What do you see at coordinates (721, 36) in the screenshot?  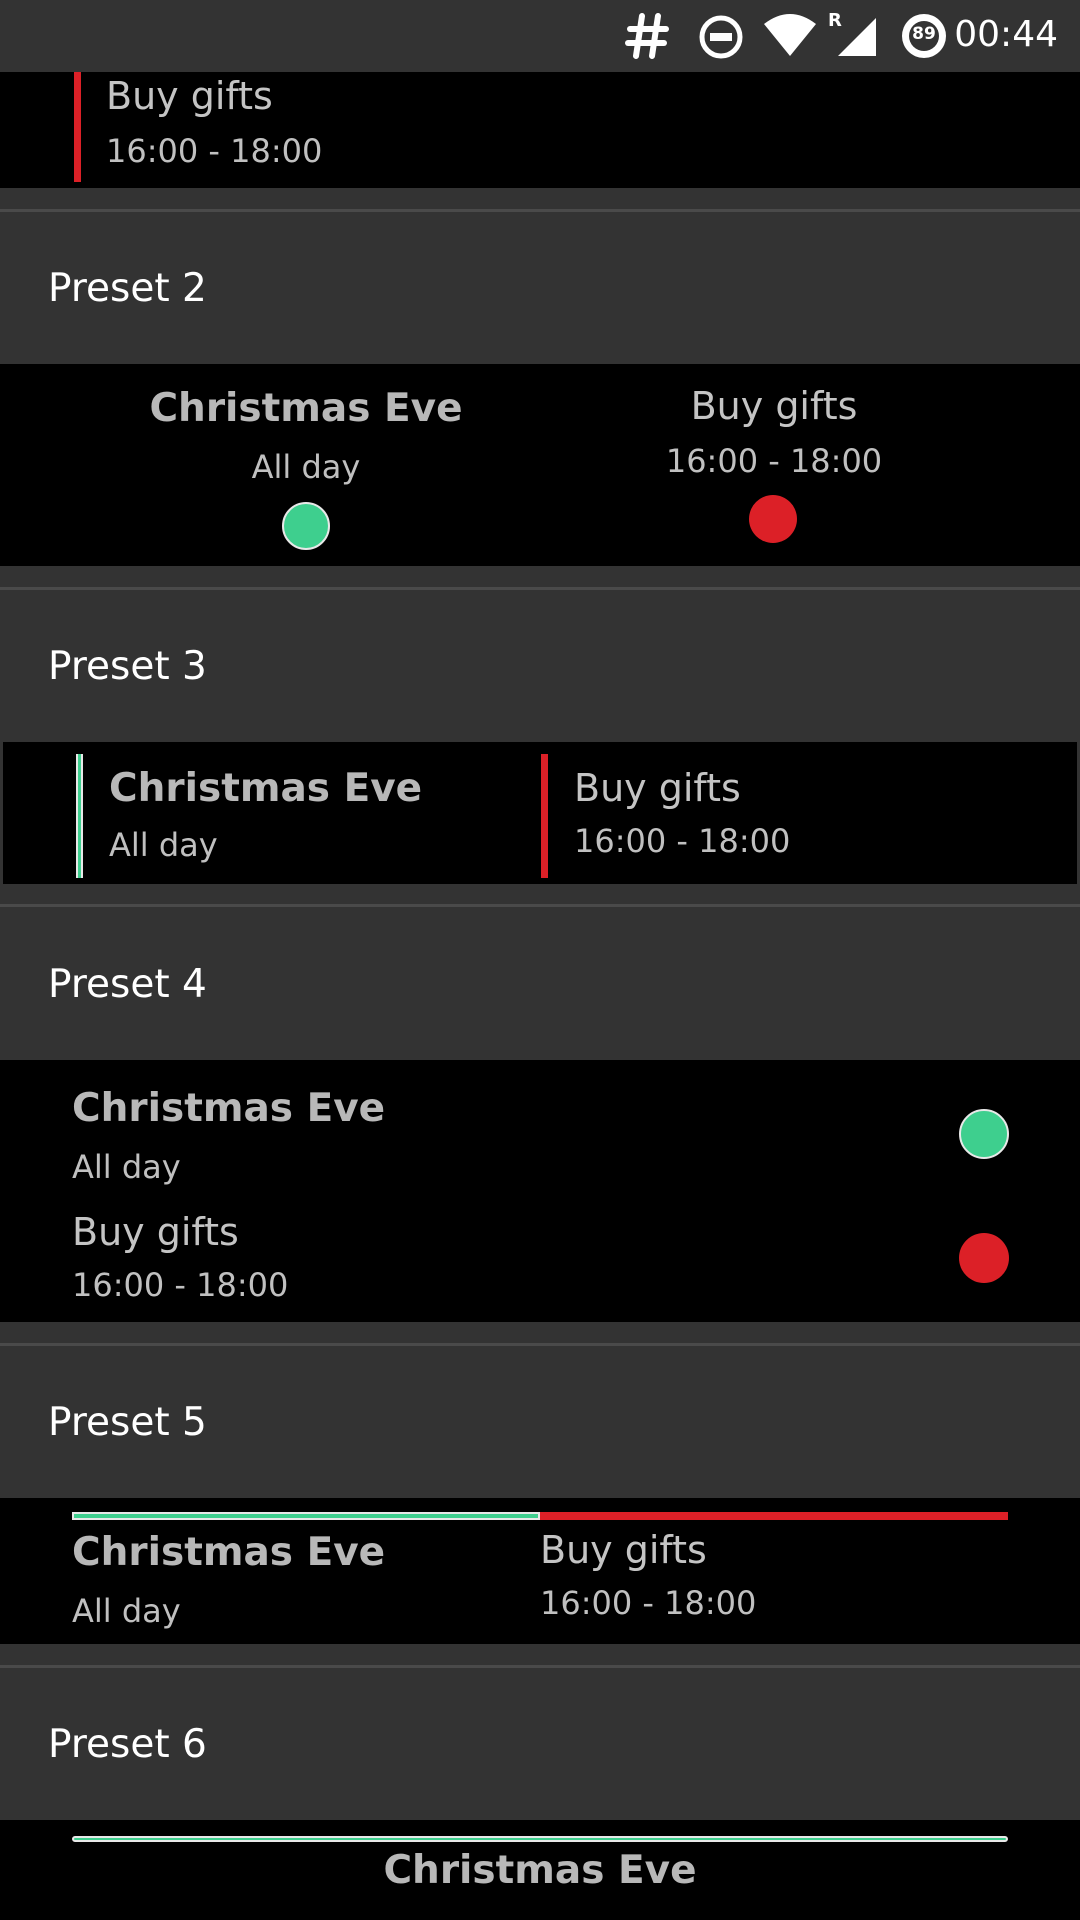 I see `do-not-disturb-icon` at bounding box center [721, 36].